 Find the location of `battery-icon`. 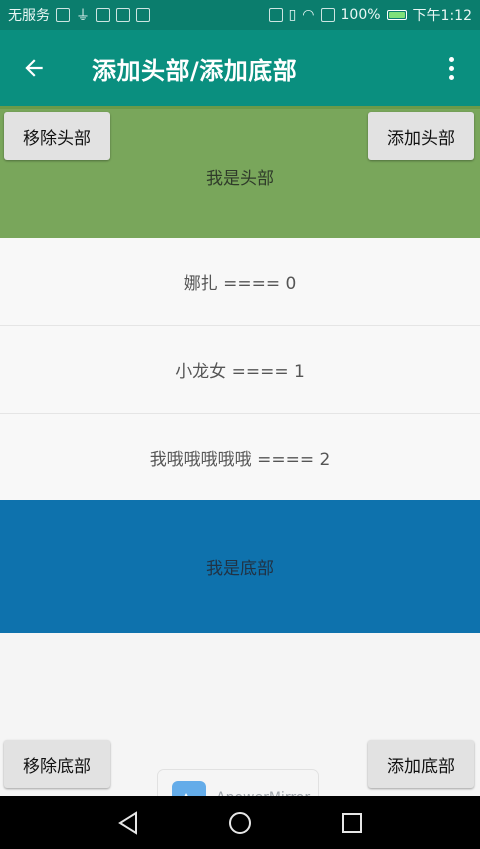

battery-icon is located at coordinates (396, 15).